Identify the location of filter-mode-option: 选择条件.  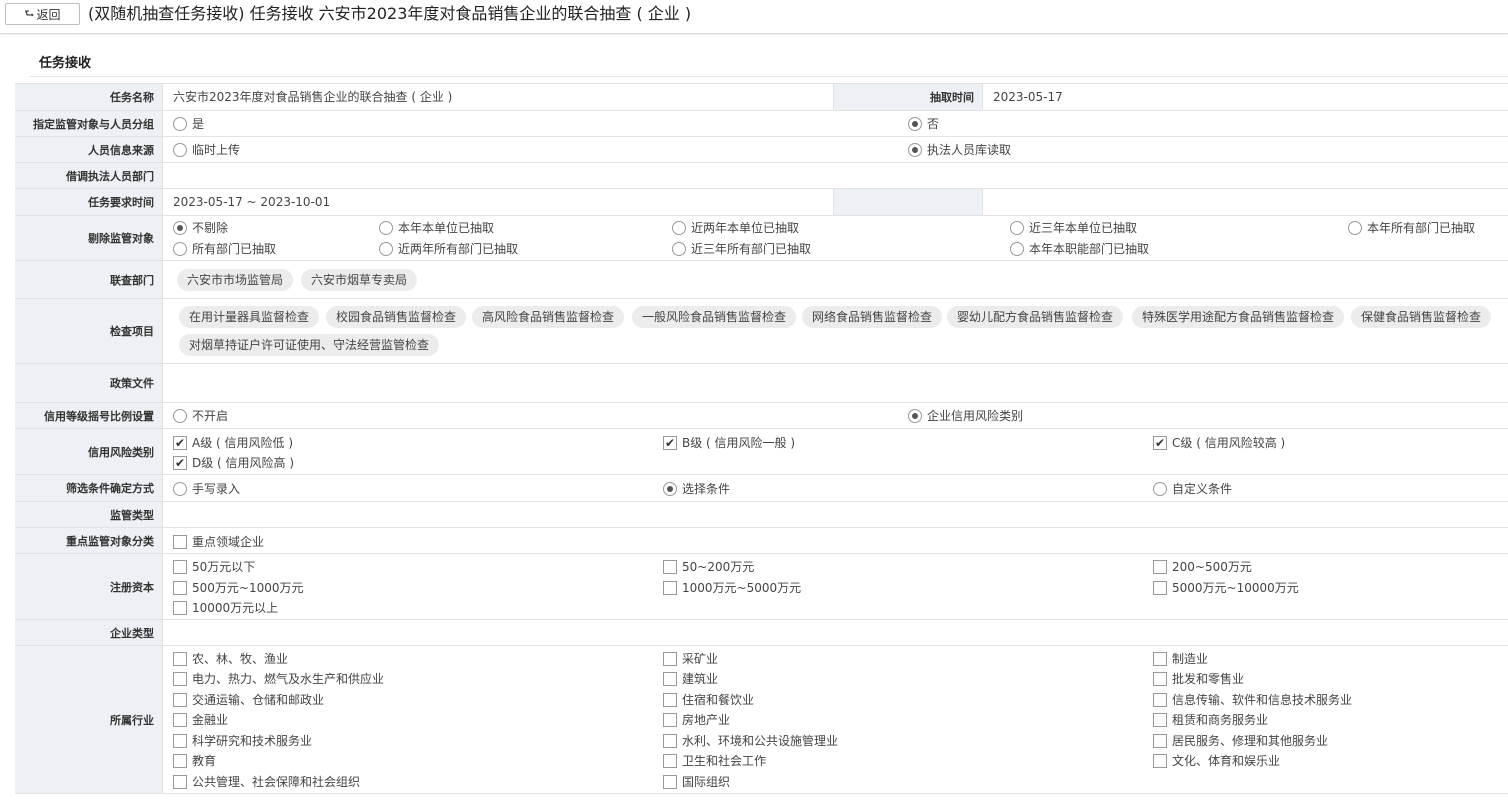
(696, 489).